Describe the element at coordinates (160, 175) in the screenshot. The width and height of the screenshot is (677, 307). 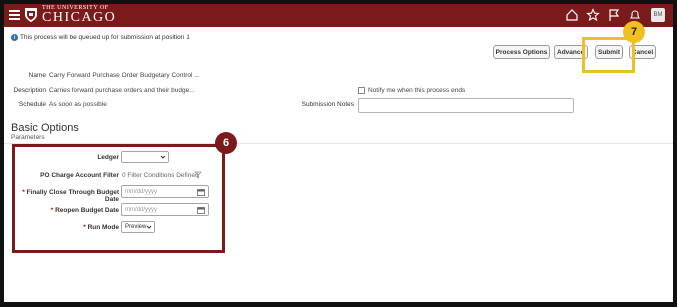
I see `po-filter-value: 0 Filter Conditions Defined` at that location.